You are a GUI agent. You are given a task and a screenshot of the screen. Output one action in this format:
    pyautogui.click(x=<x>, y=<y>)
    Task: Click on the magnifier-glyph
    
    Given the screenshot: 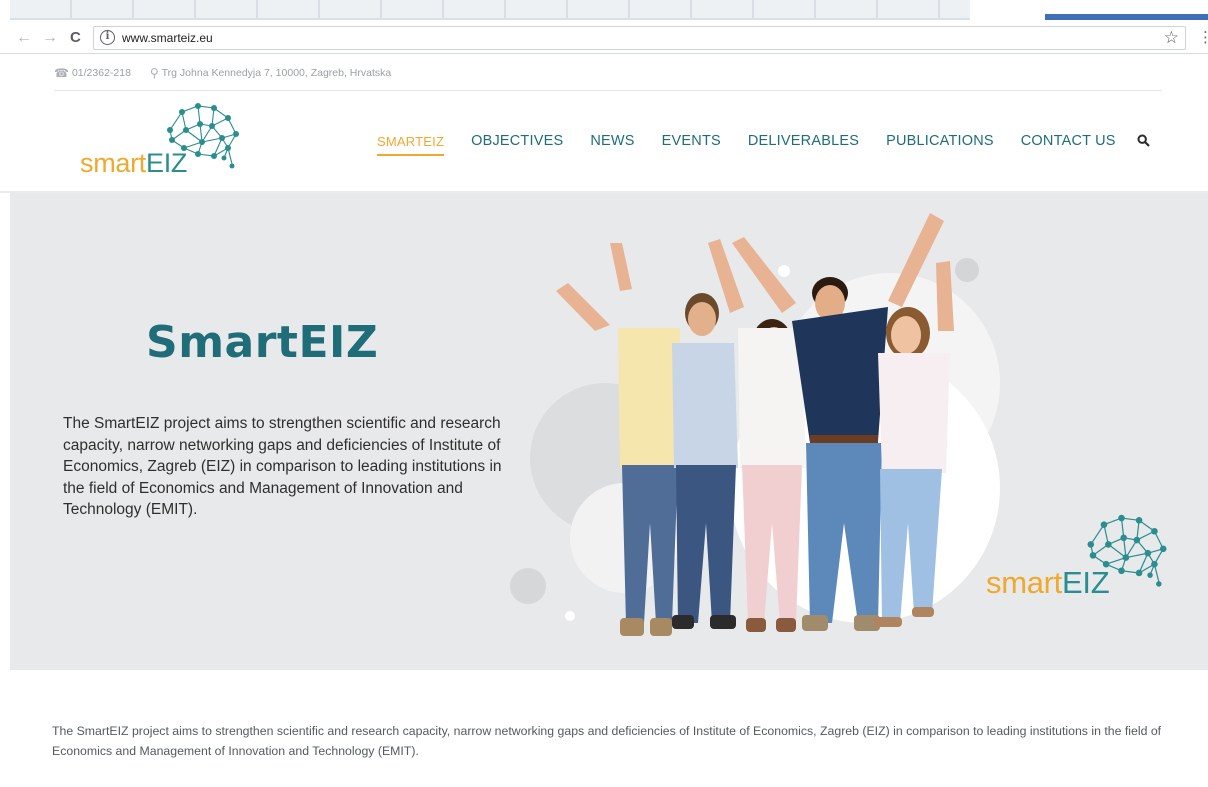 What is the action you would take?
    pyautogui.click(x=1143, y=140)
    